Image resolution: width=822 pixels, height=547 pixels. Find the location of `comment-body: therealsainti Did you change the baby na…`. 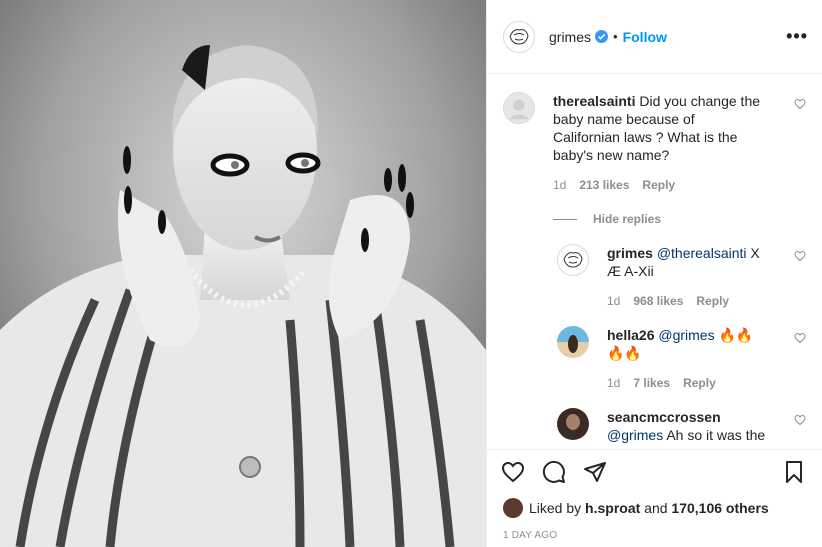

comment-body: therealsainti Did you change the baby na… is located at coordinates (658, 143).